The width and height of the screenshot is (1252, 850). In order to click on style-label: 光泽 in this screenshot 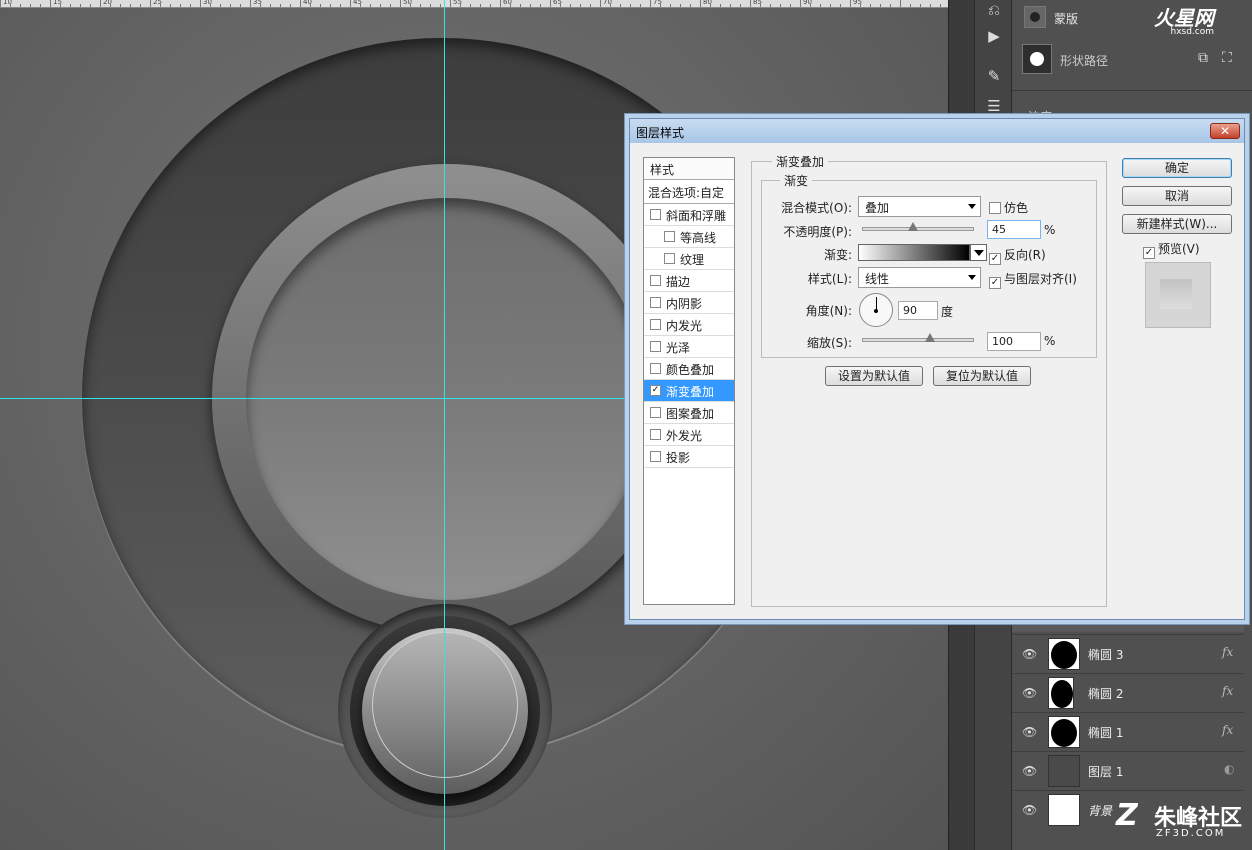, I will do `click(678, 348)`.